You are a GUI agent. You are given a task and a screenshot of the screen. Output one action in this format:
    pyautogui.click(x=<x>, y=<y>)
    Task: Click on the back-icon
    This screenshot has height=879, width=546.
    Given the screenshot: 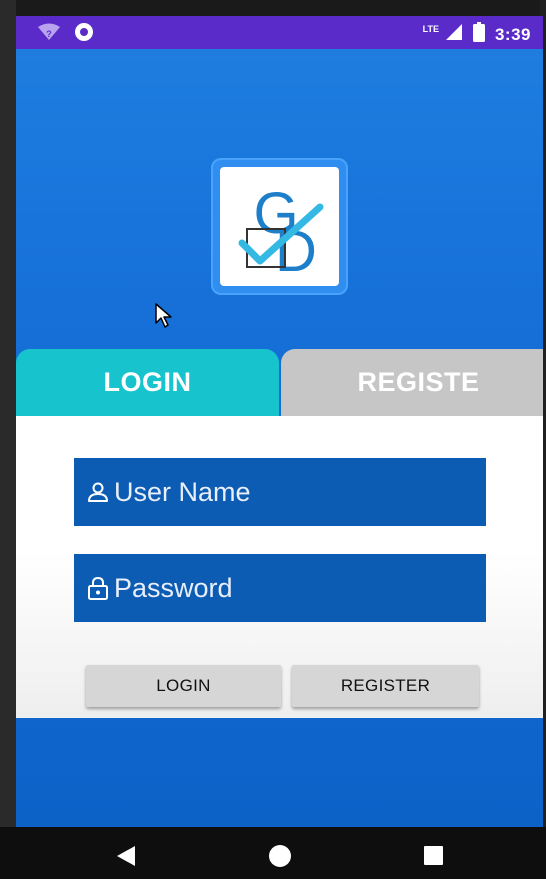 What is the action you would take?
    pyautogui.click(x=126, y=858)
    